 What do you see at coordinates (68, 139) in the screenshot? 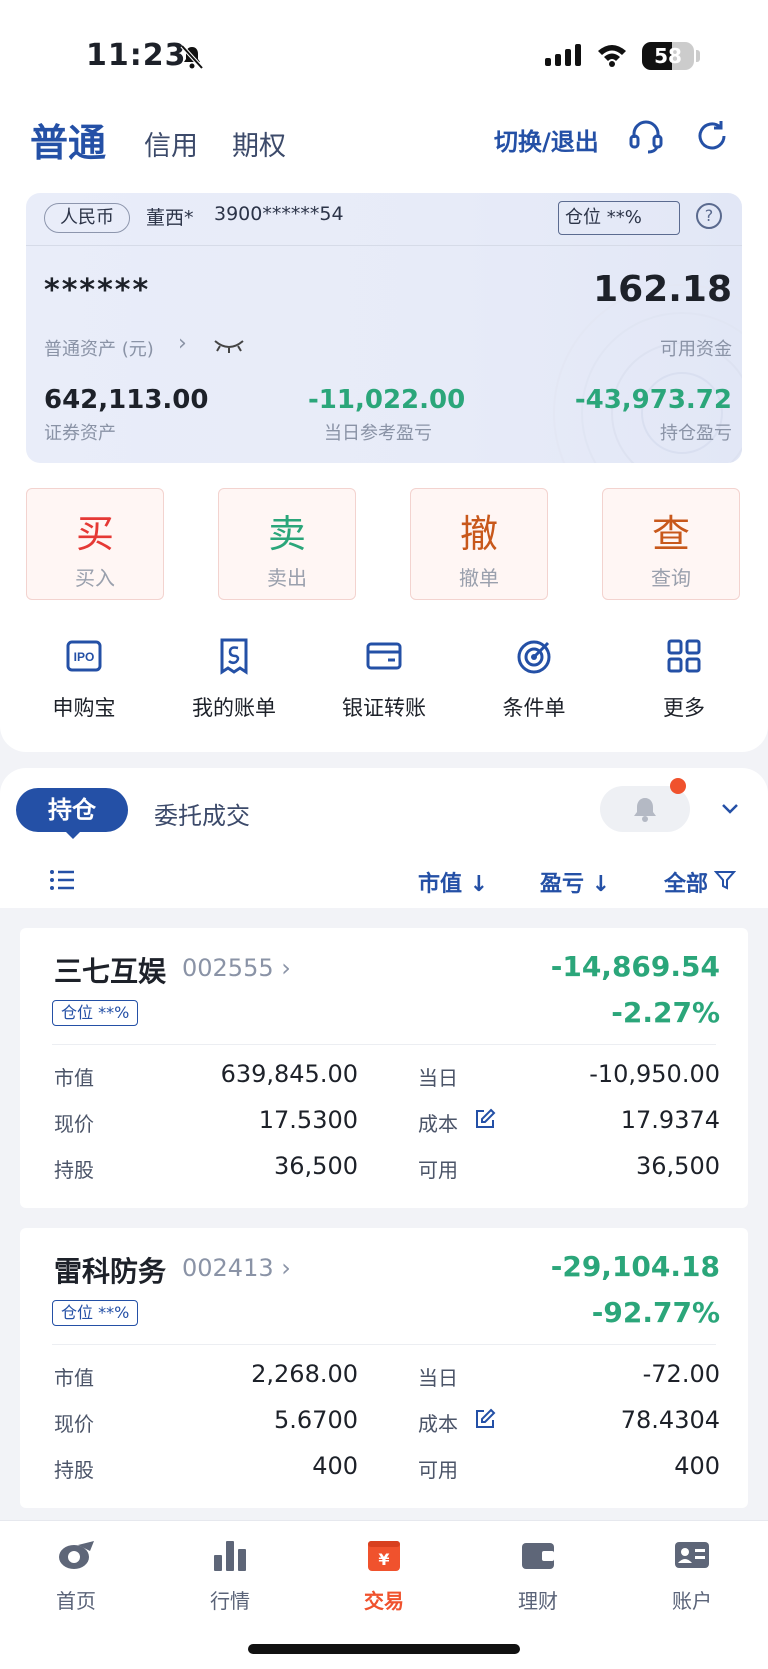
I see `tab-normal: 普通` at bounding box center [68, 139].